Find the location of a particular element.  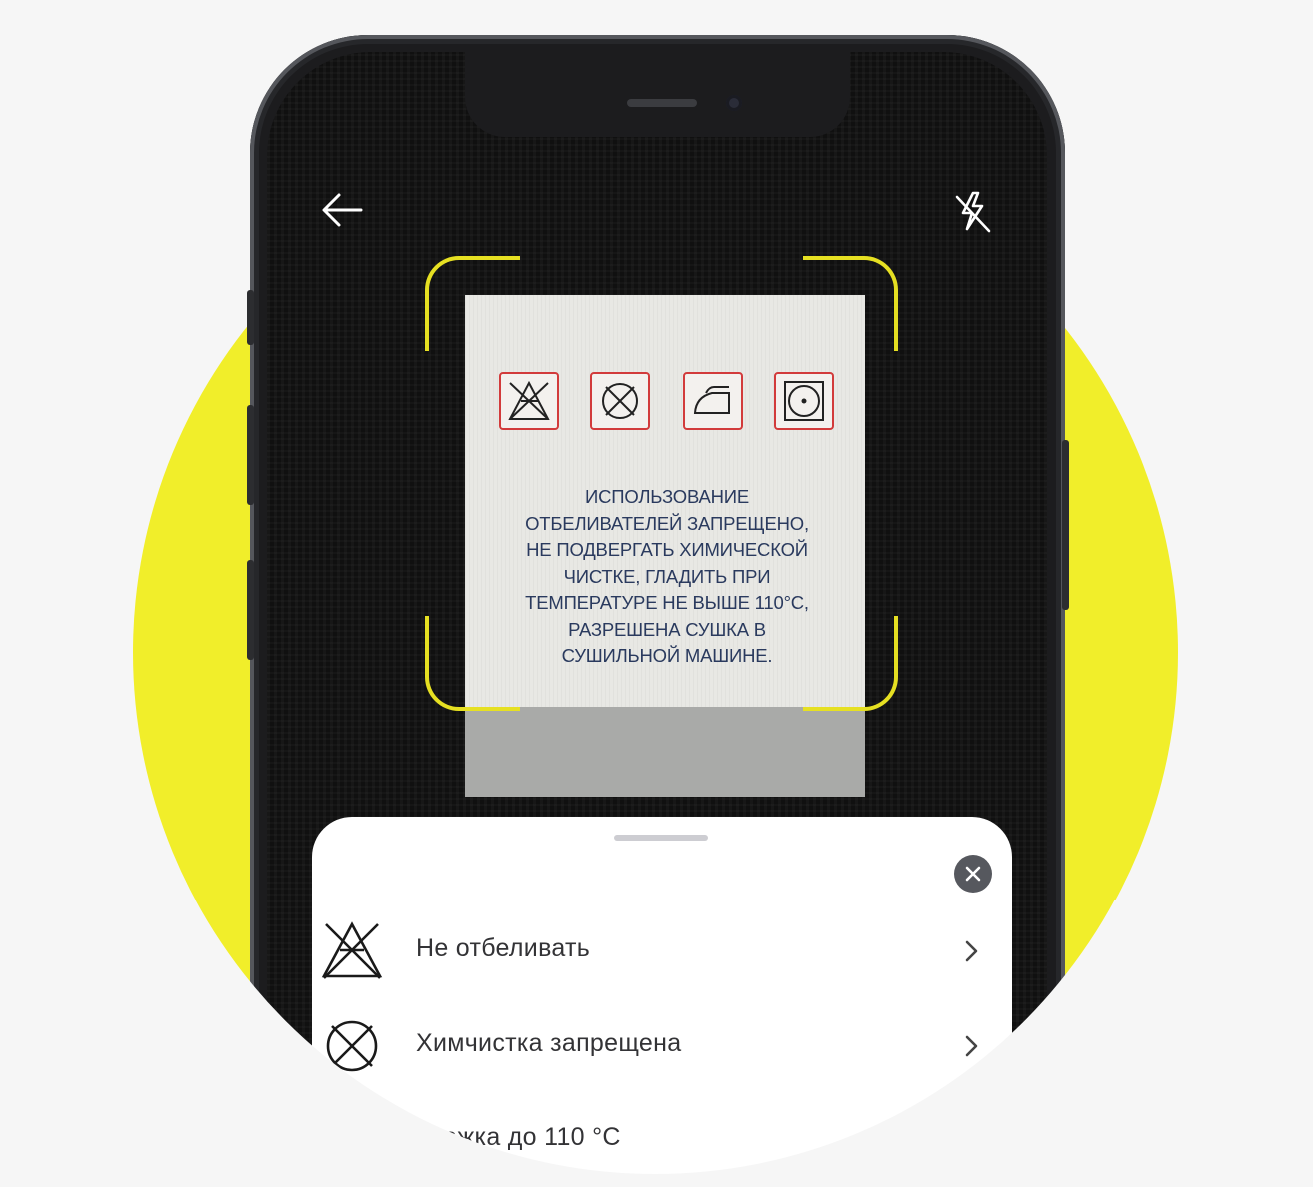

arrow-left-icon is located at coordinates (342, 210).